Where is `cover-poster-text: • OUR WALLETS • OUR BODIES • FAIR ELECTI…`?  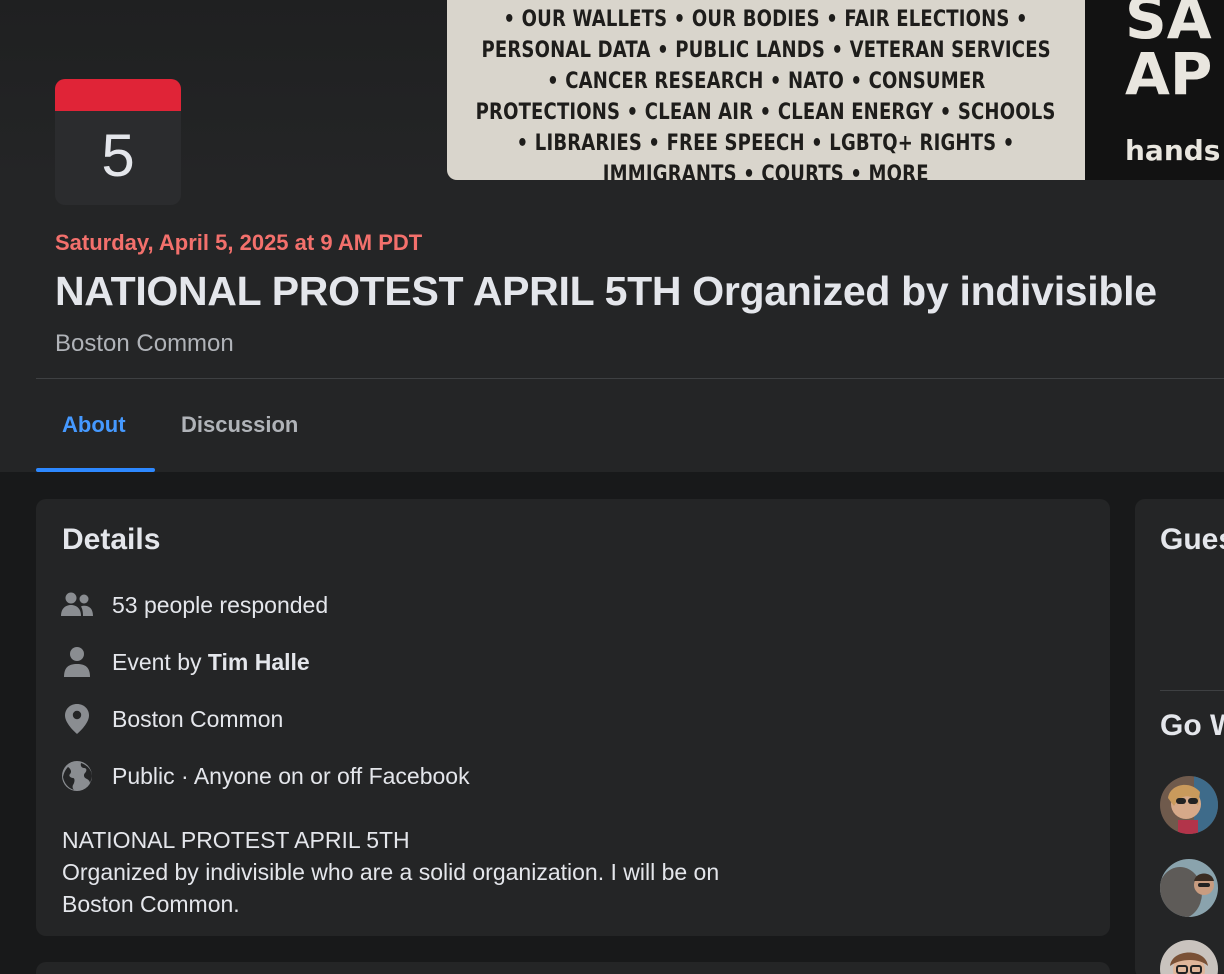
cover-poster-text: • OUR WALLETS • OUR BODIES • FAIR ELECTI… is located at coordinates (766, 90).